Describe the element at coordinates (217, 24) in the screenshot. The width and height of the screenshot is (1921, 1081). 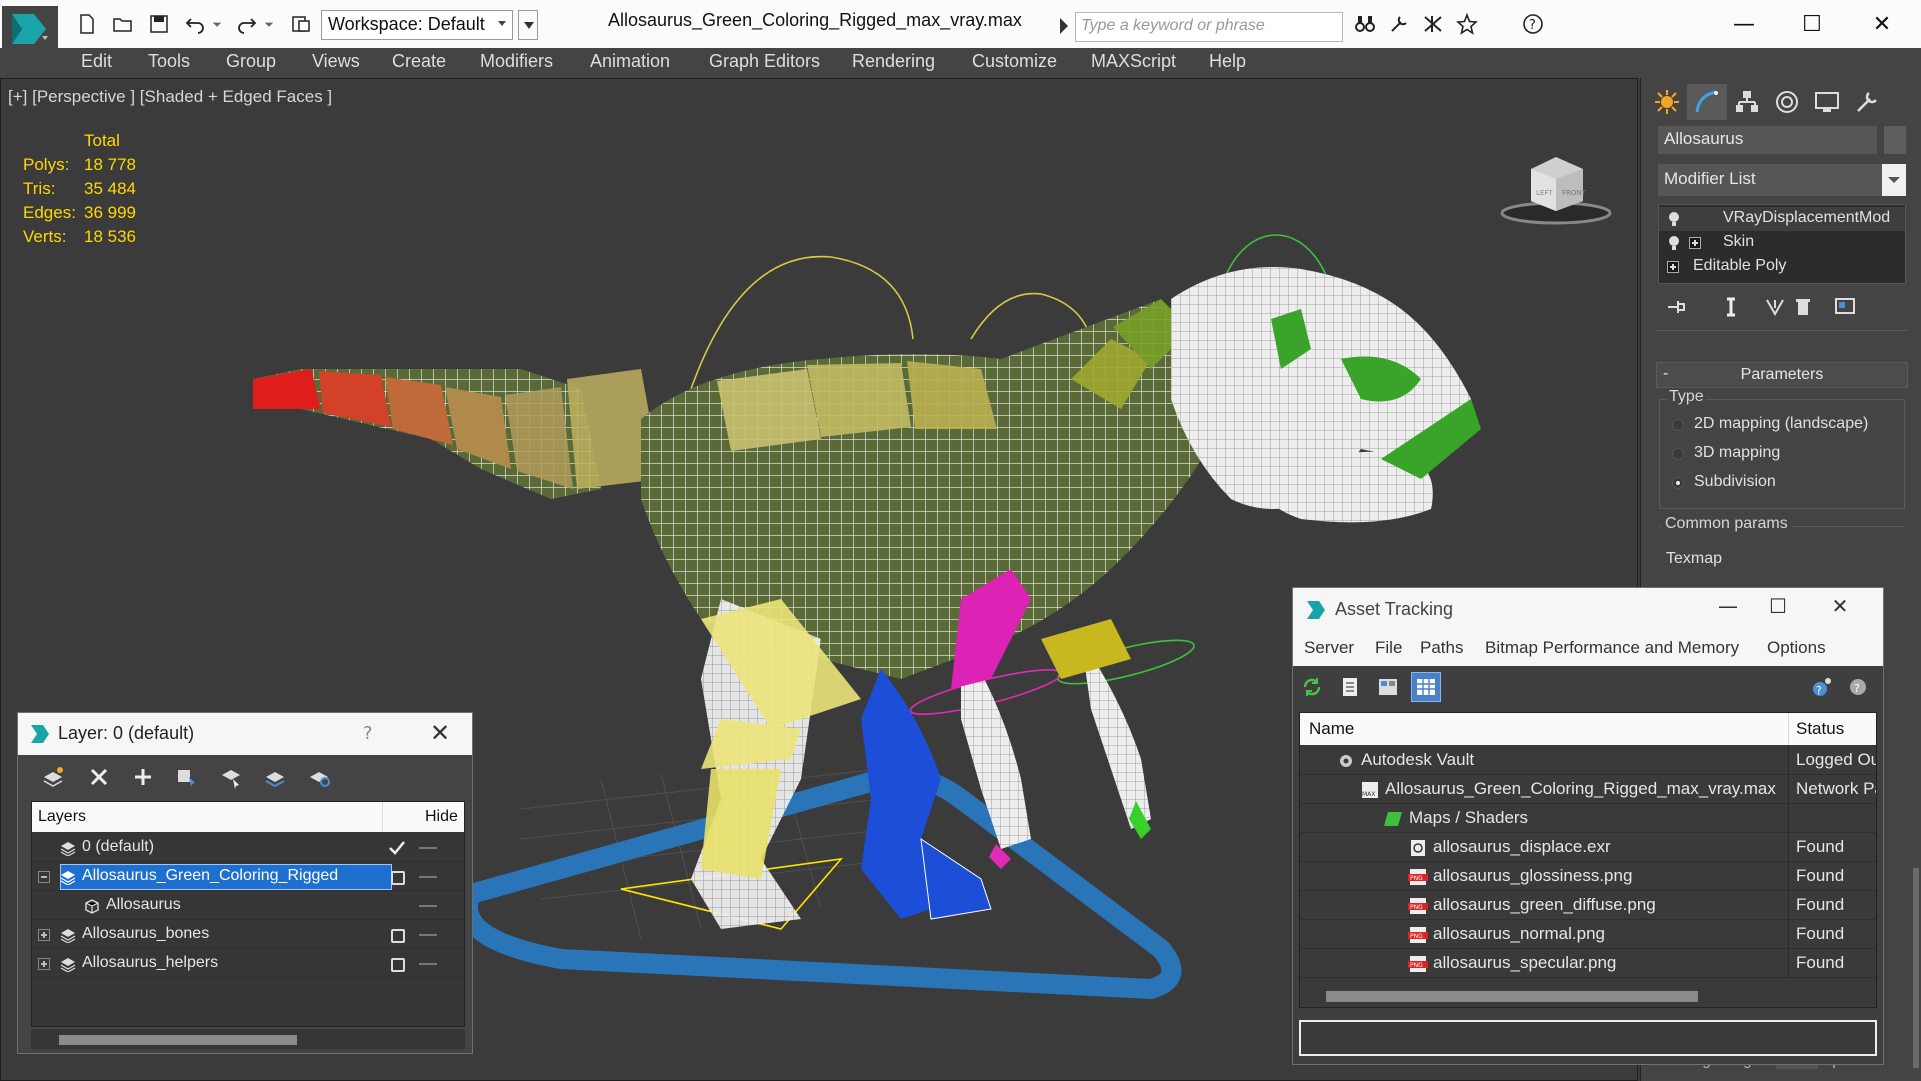
I see `undo-history-chevron-down-icon` at that location.